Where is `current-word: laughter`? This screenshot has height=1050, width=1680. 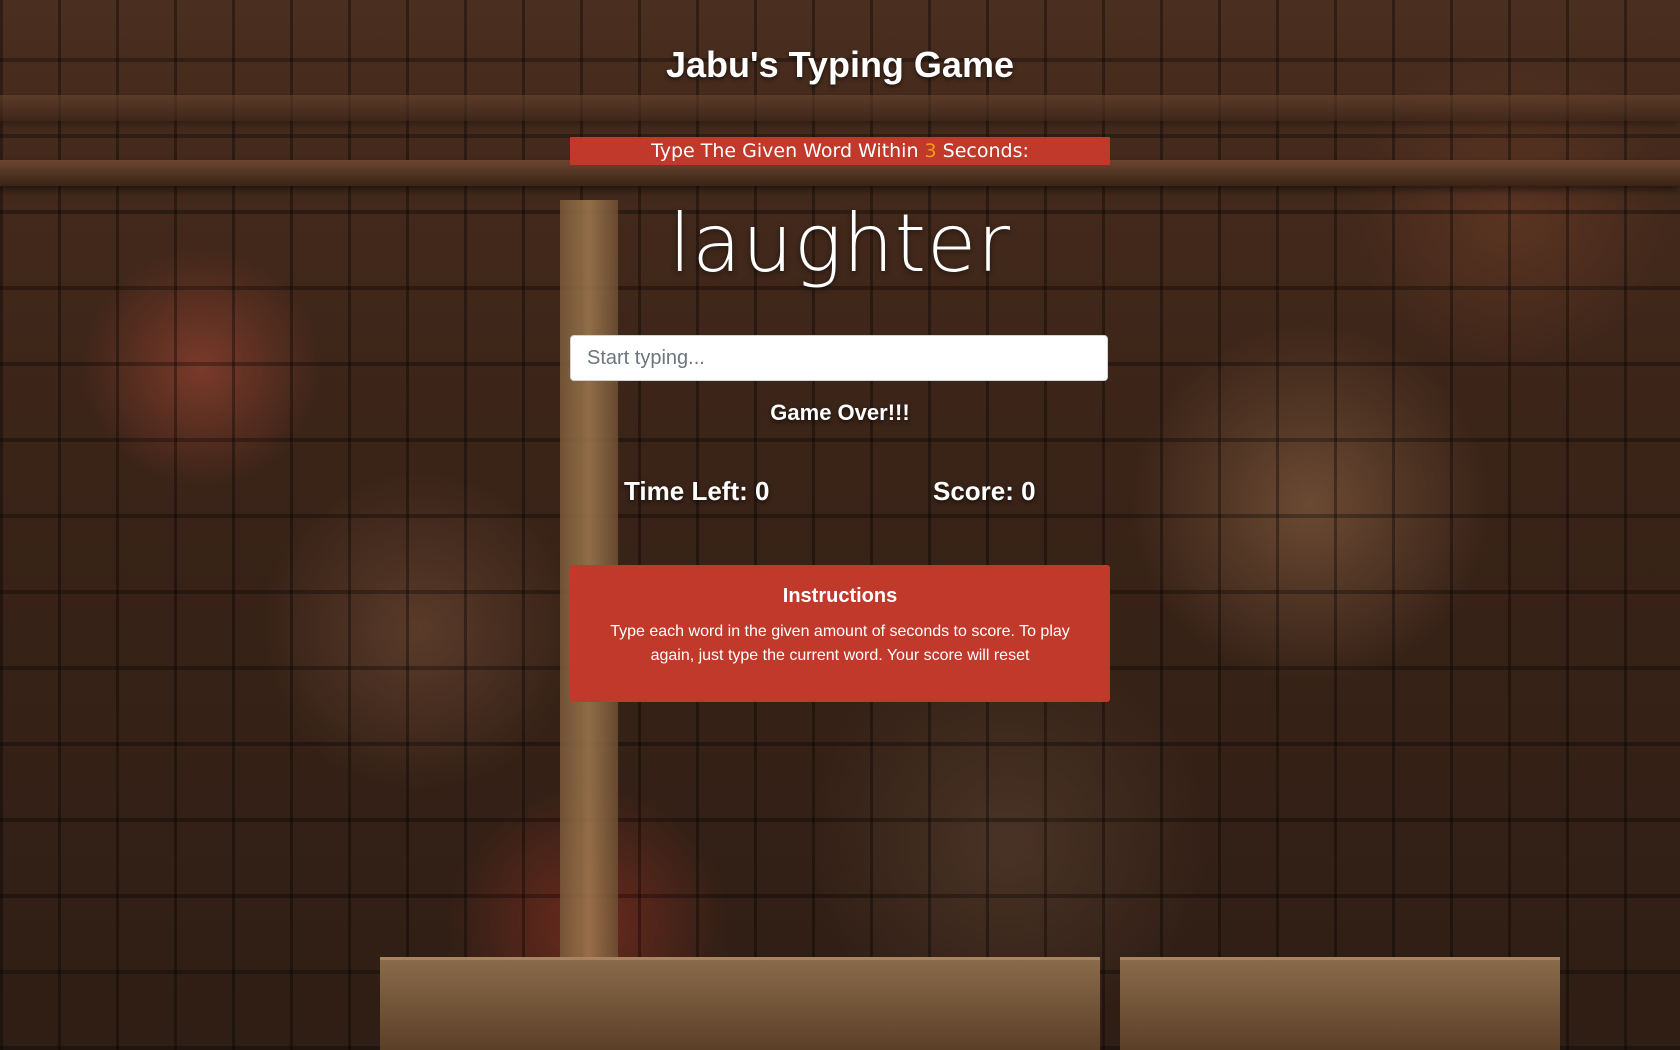 current-word: laughter is located at coordinates (840, 243).